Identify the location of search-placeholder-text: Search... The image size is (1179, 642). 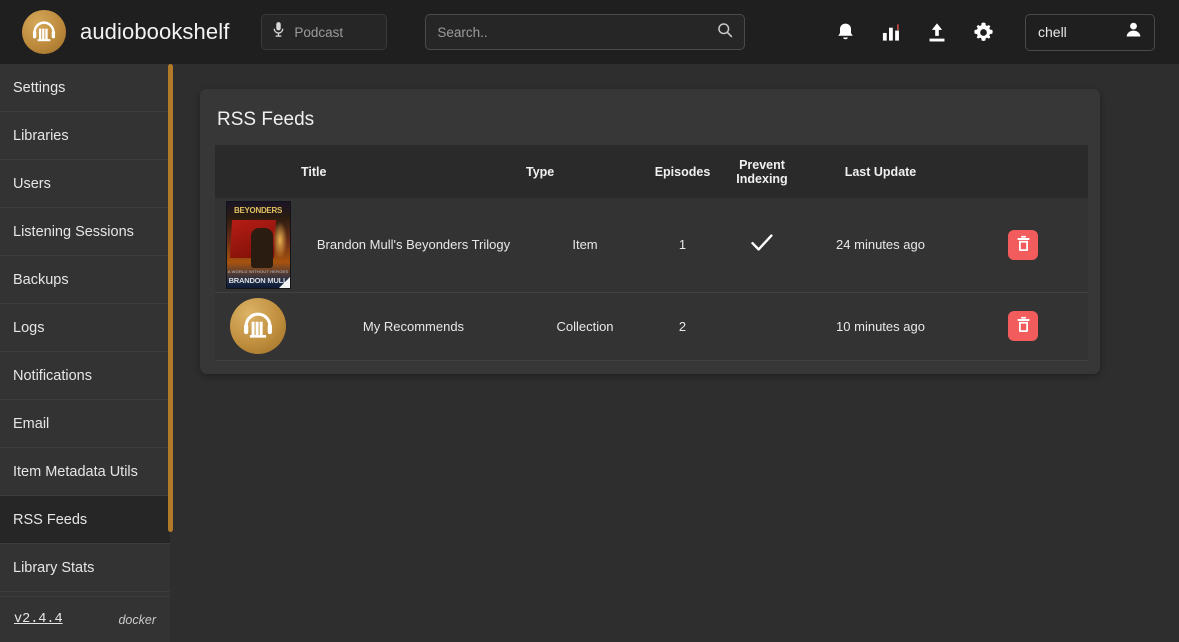
(462, 32).